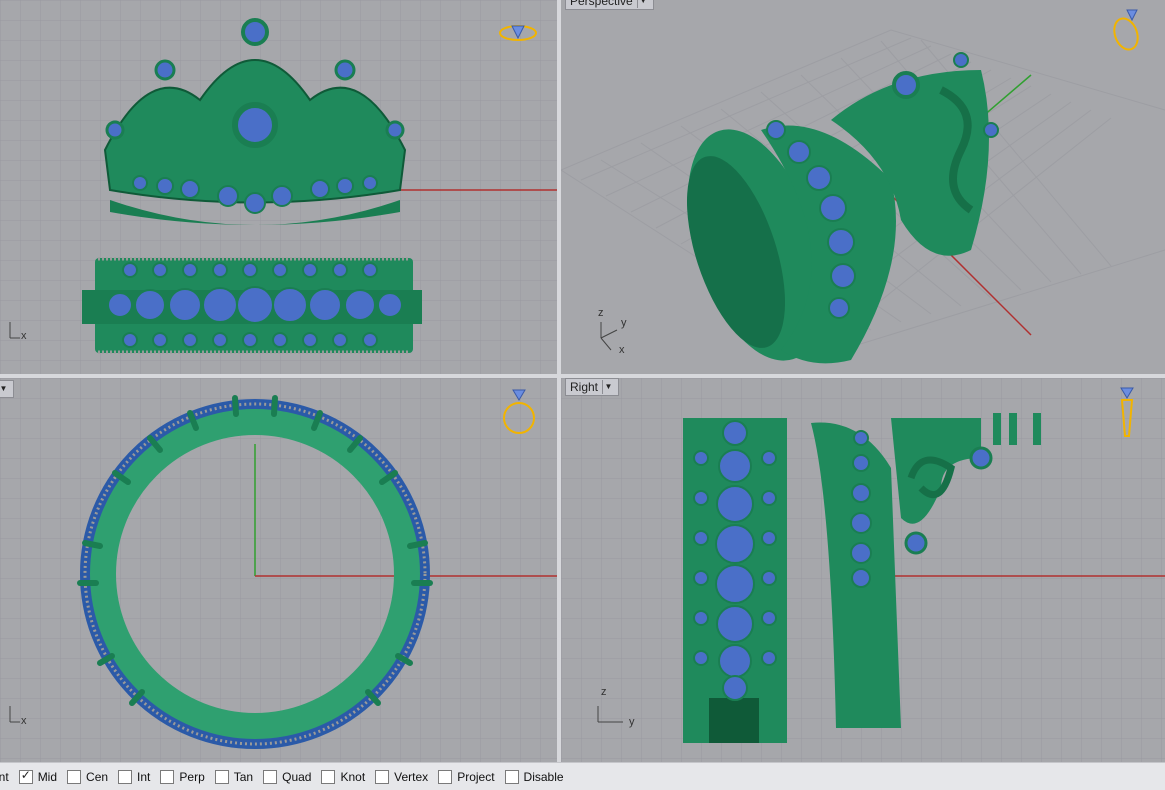 This screenshot has height=790, width=1165. I want to click on osnap-label: Project, so click(476, 776).